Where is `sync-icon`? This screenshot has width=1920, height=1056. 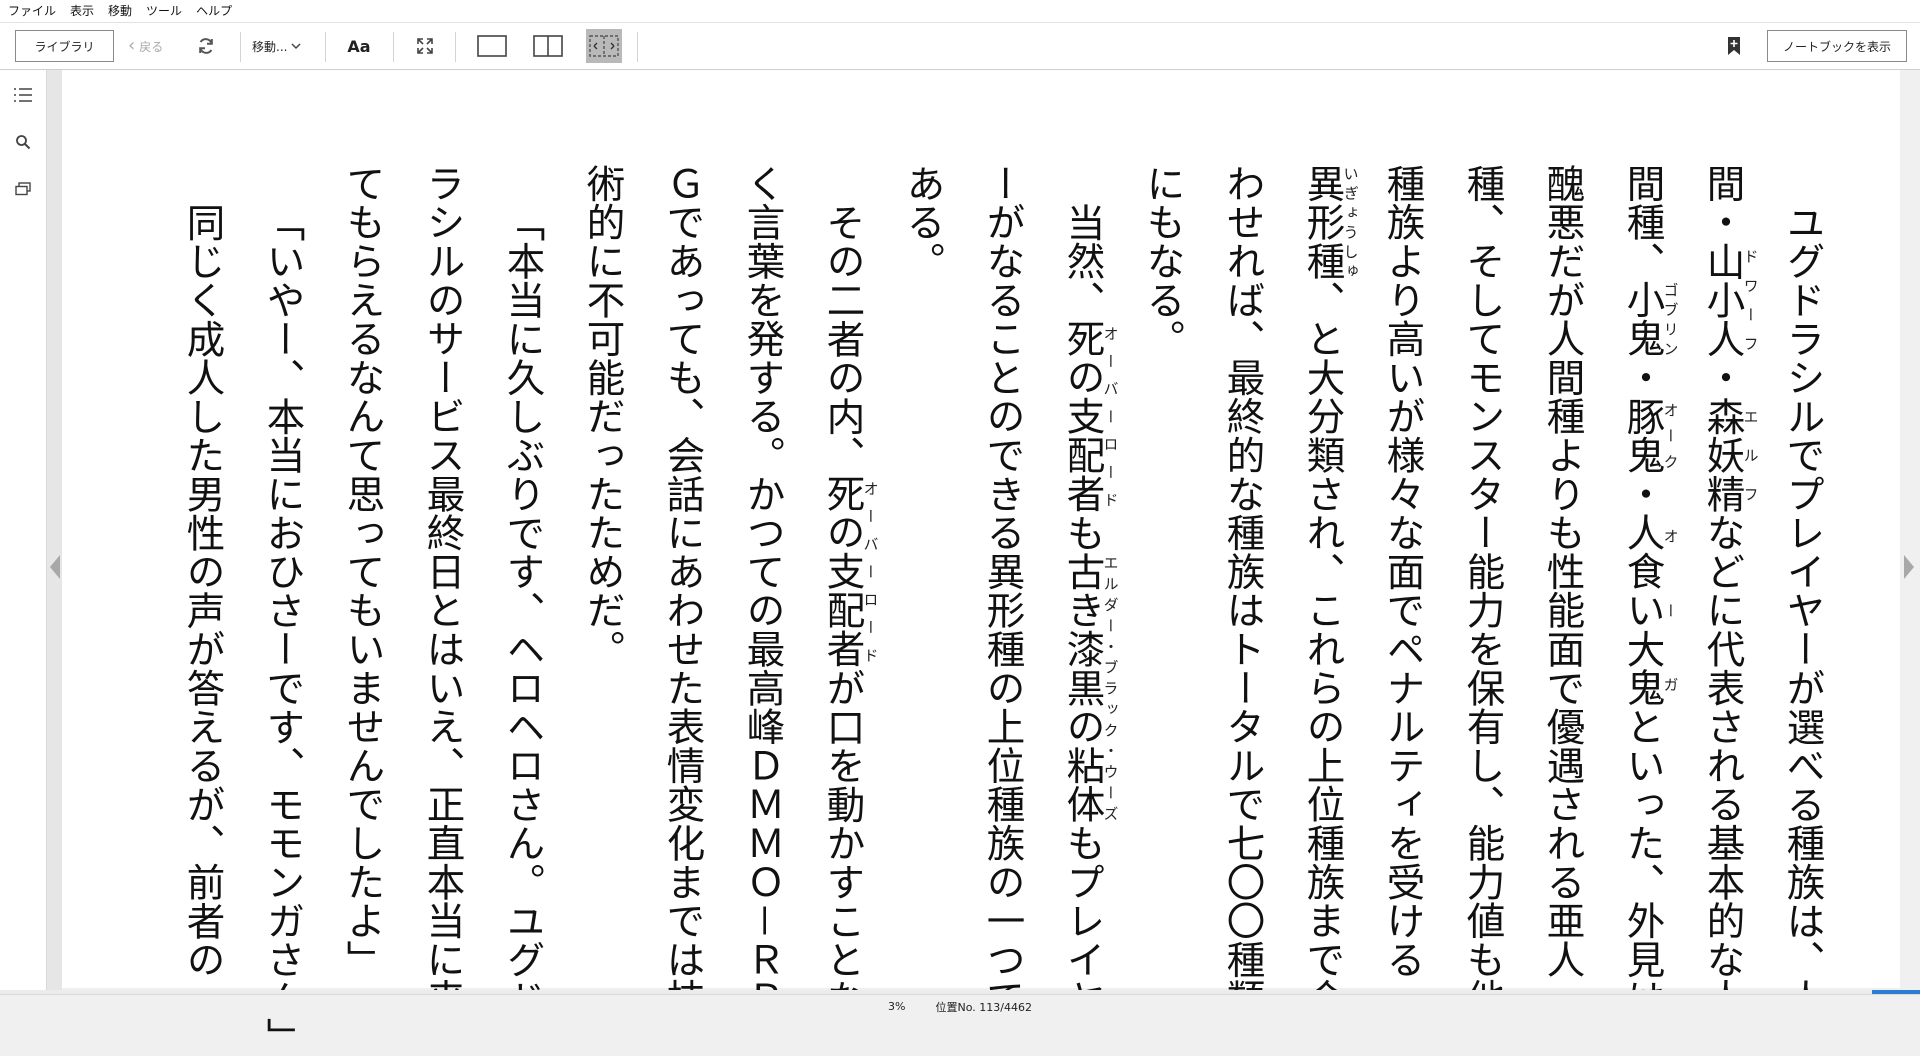
sync-icon is located at coordinates (206, 46).